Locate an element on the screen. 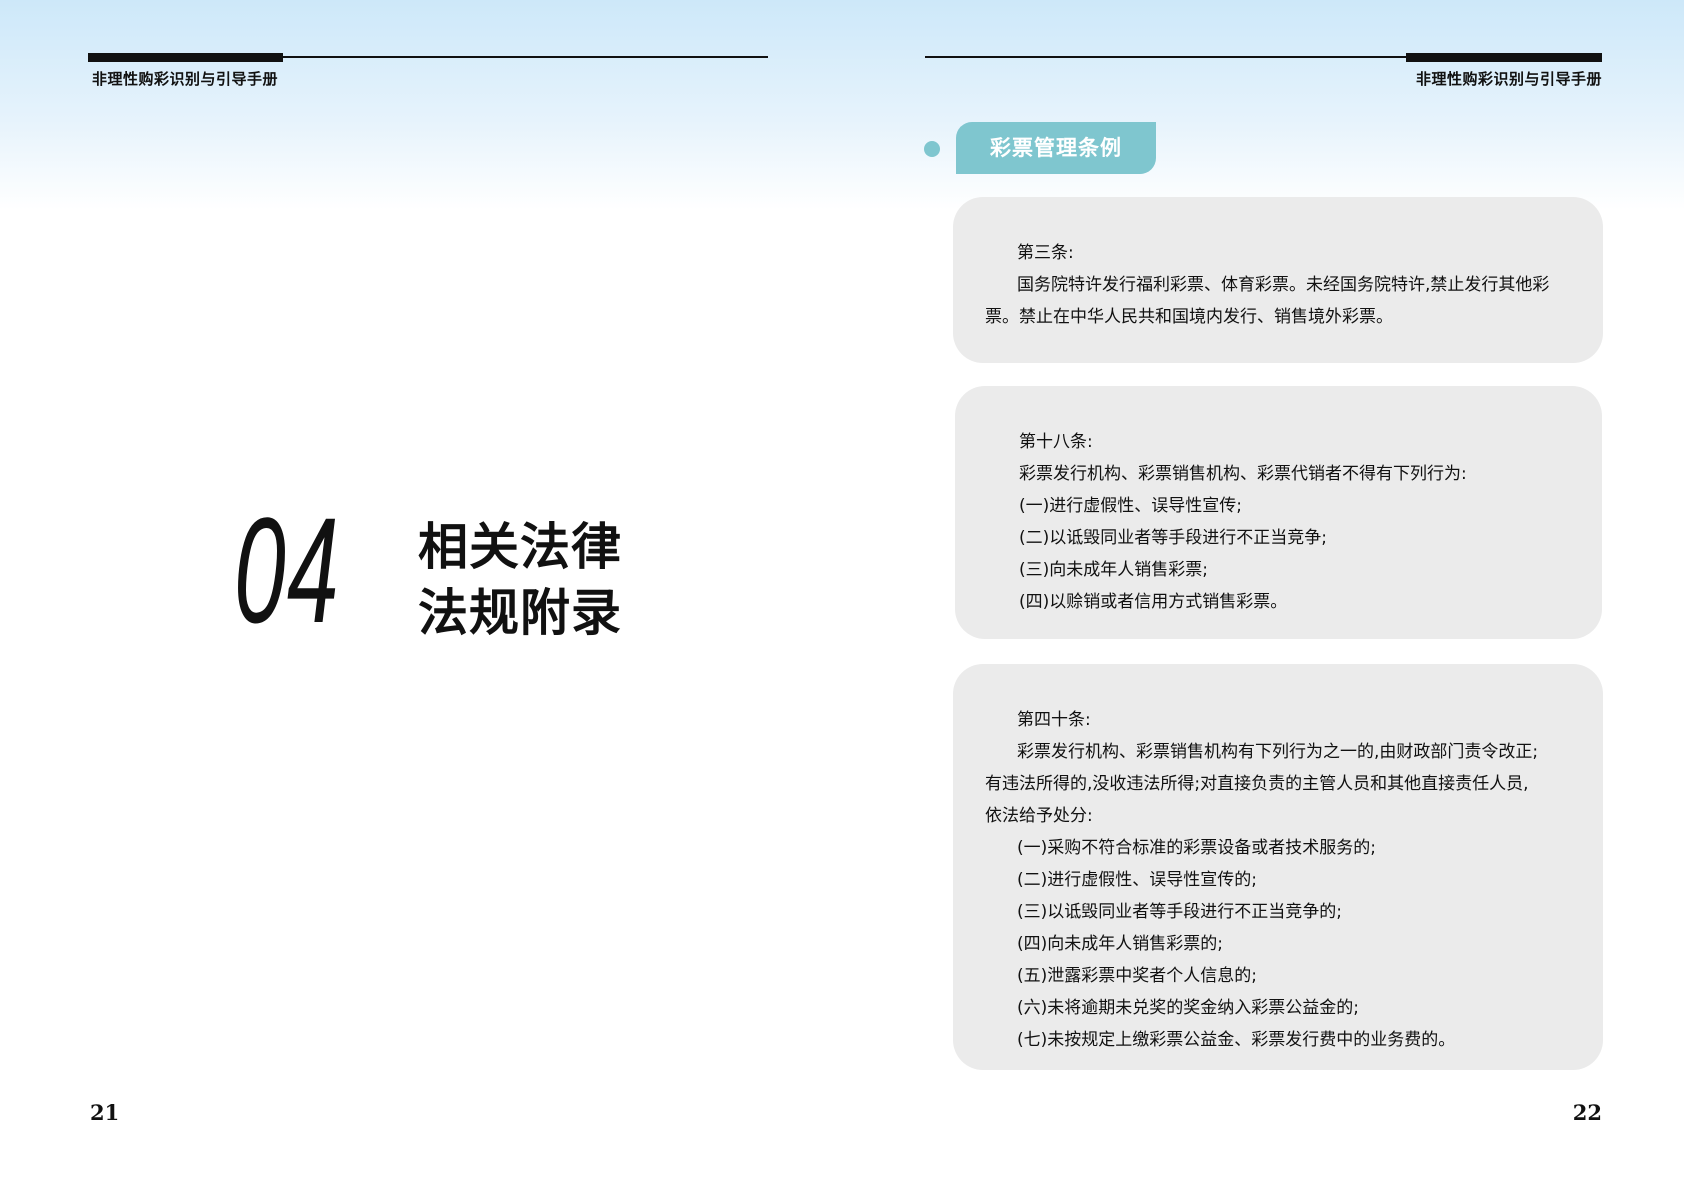 The width and height of the screenshot is (1684, 1191). article-heading: 第十八条: is located at coordinates (1056, 442).